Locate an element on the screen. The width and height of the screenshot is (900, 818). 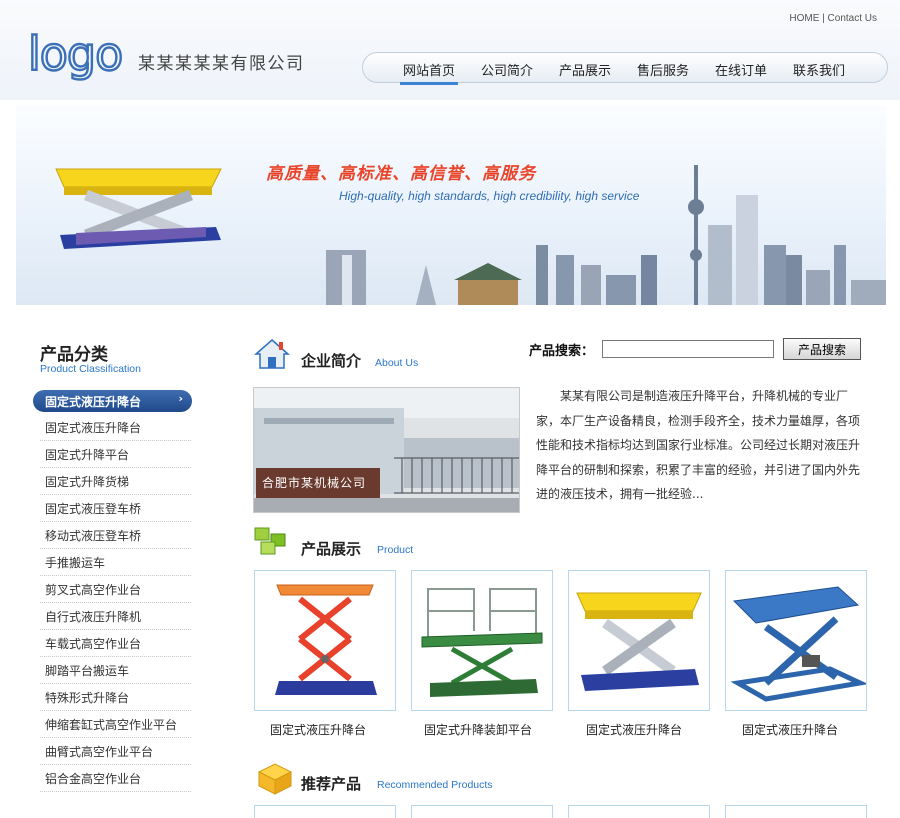
sidebar-item: 铝合金高空作业台 is located at coordinates (115, 779).